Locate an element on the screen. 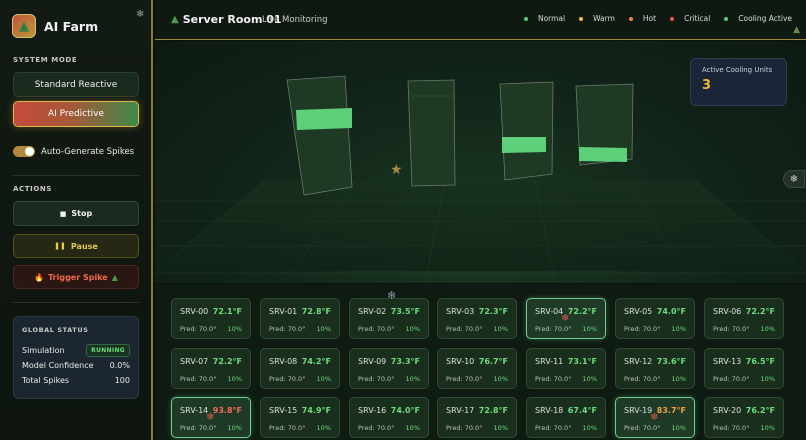 The height and width of the screenshot is (440, 806). server-card: SRV-16 74.0°F Pred: 70.0° 10% is located at coordinates (389, 417).